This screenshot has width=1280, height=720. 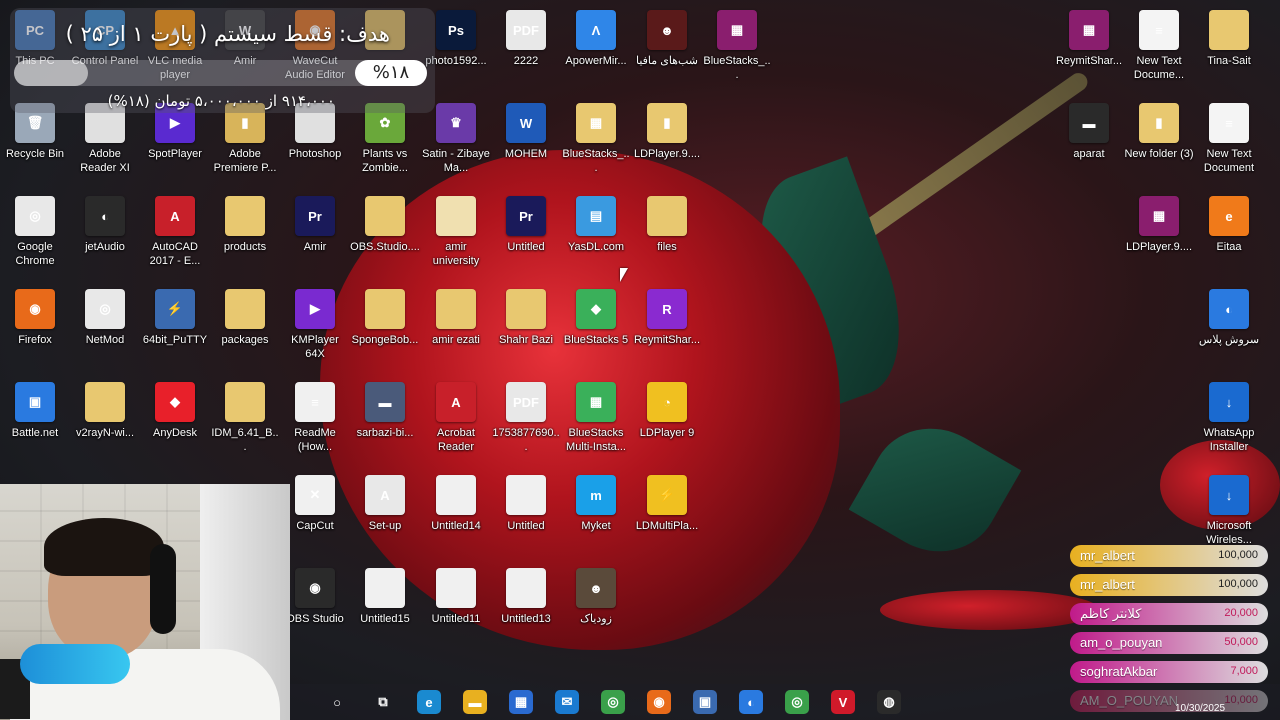 What do you see at coordinates (659, 702) in the screenshot?
I see `firefox-icon: ◉` at bounding box center [659, 702].